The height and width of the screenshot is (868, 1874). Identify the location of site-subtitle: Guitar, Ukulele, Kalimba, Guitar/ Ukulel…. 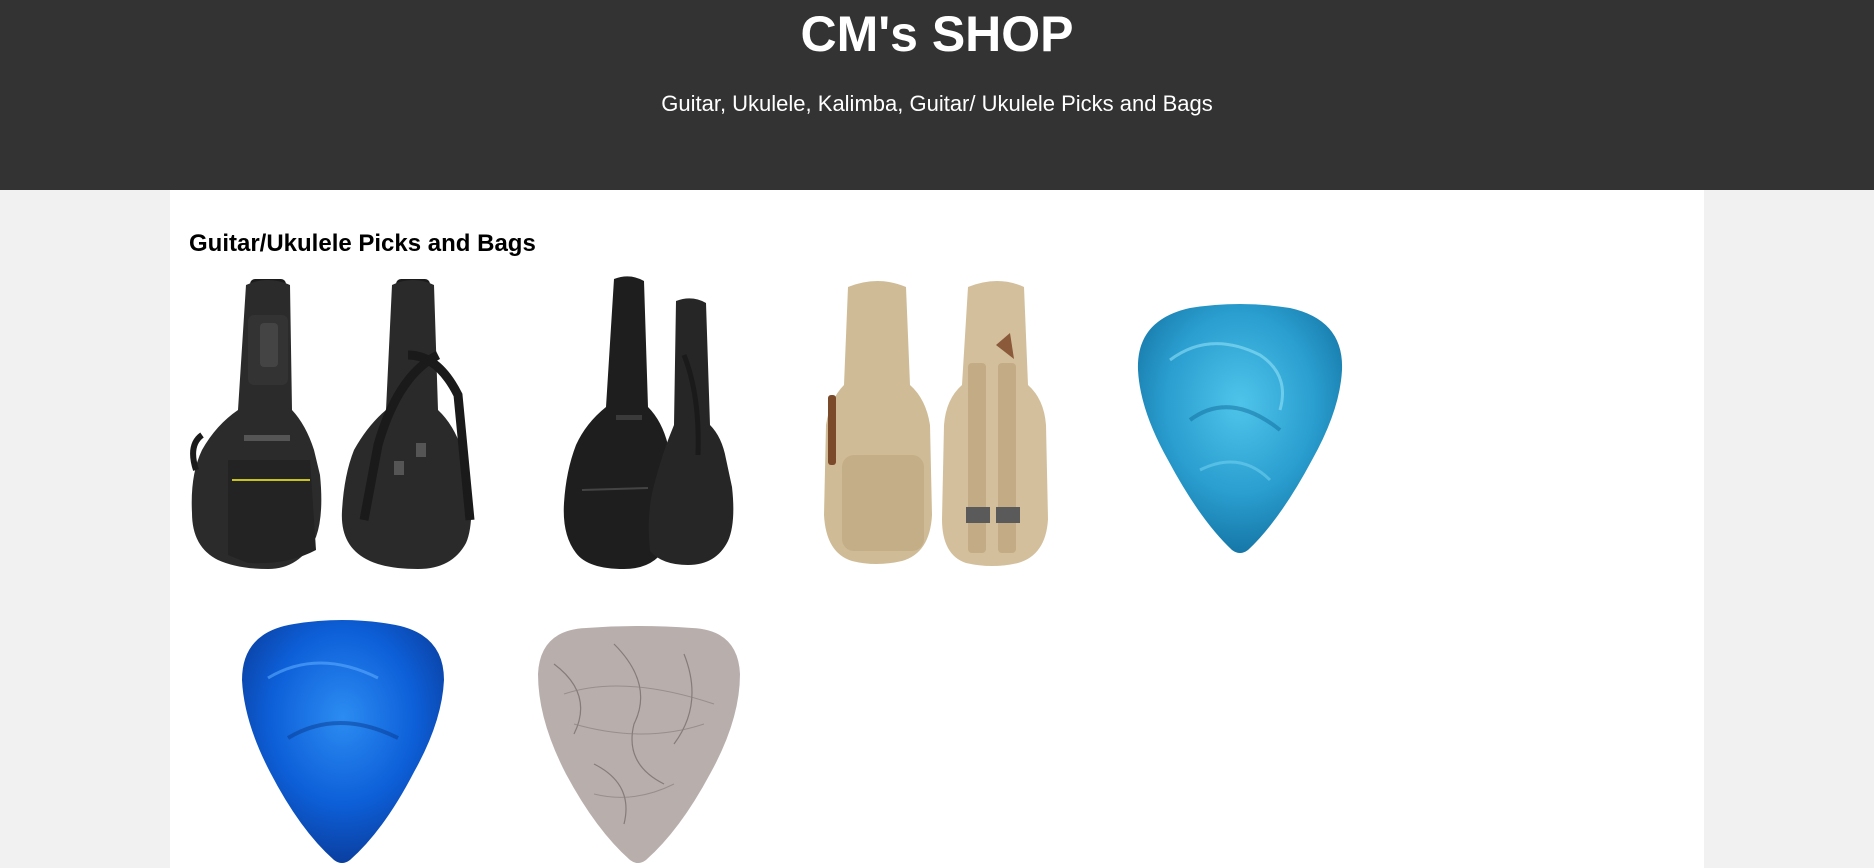
(937, 103).